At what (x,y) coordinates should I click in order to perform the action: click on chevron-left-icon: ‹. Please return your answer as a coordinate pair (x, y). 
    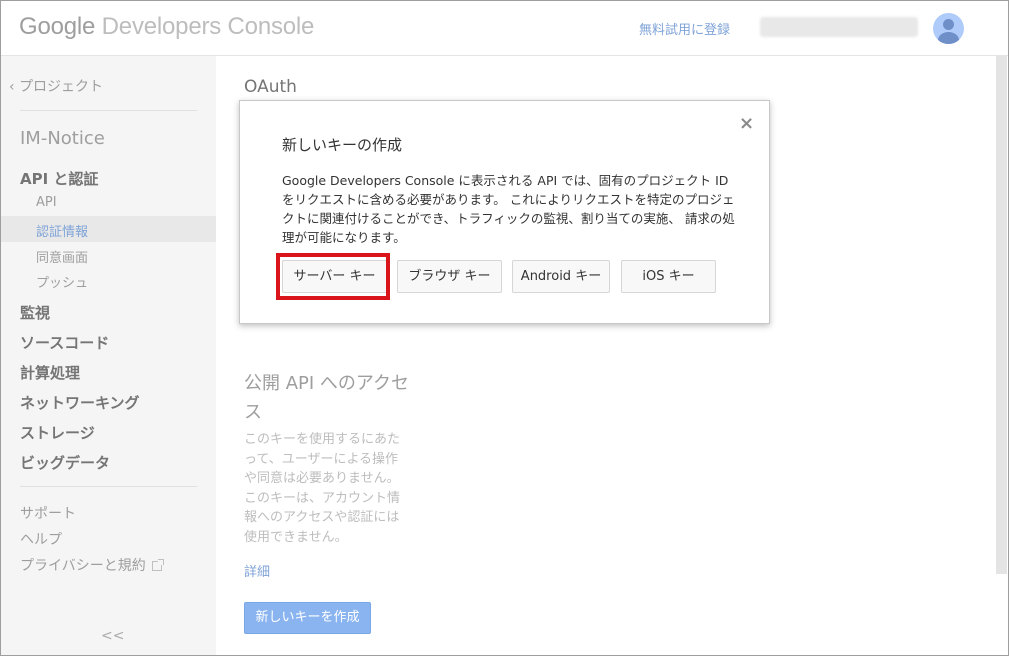
    Looking at the image, I should click on (14, 87).